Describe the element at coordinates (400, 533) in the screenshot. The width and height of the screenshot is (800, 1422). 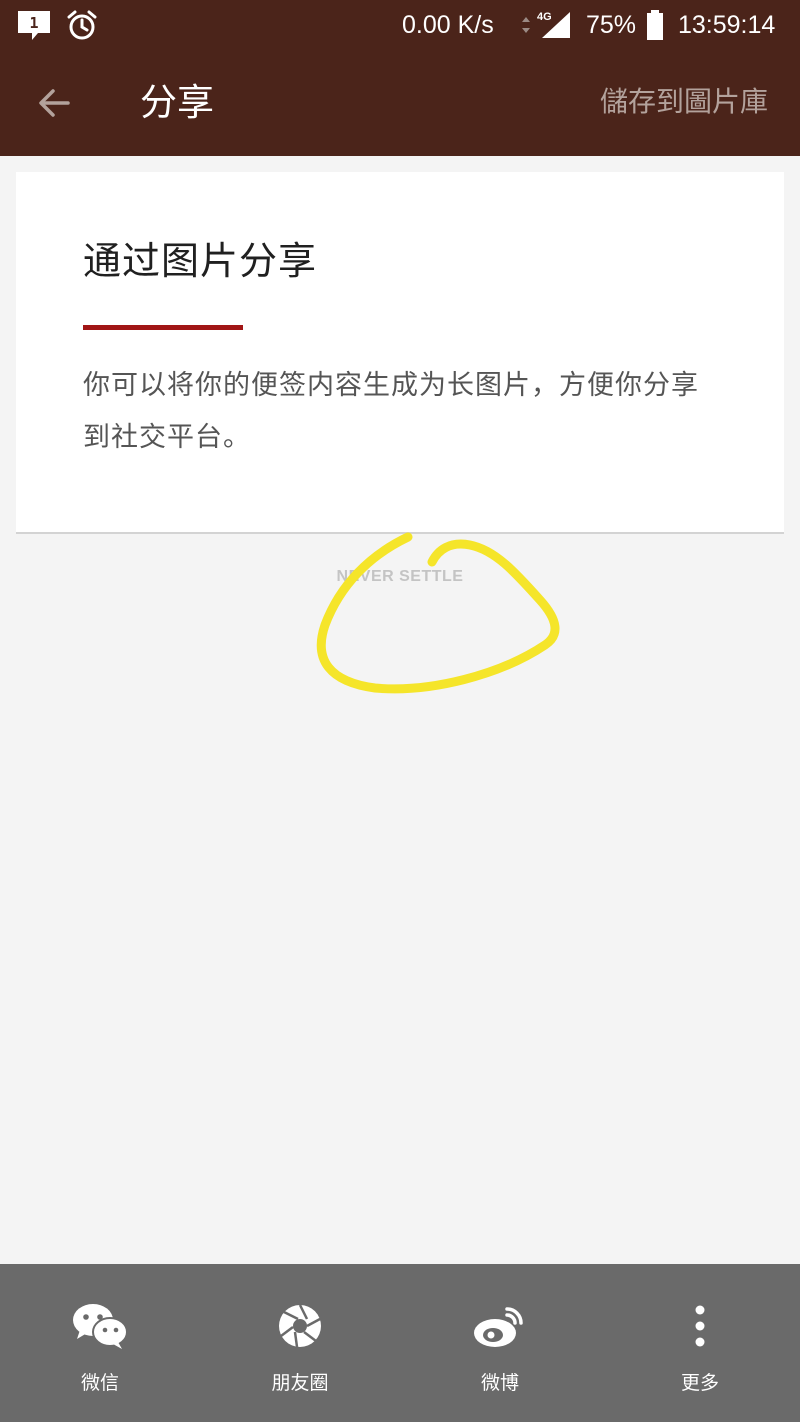
I see `card-divider` at that location.